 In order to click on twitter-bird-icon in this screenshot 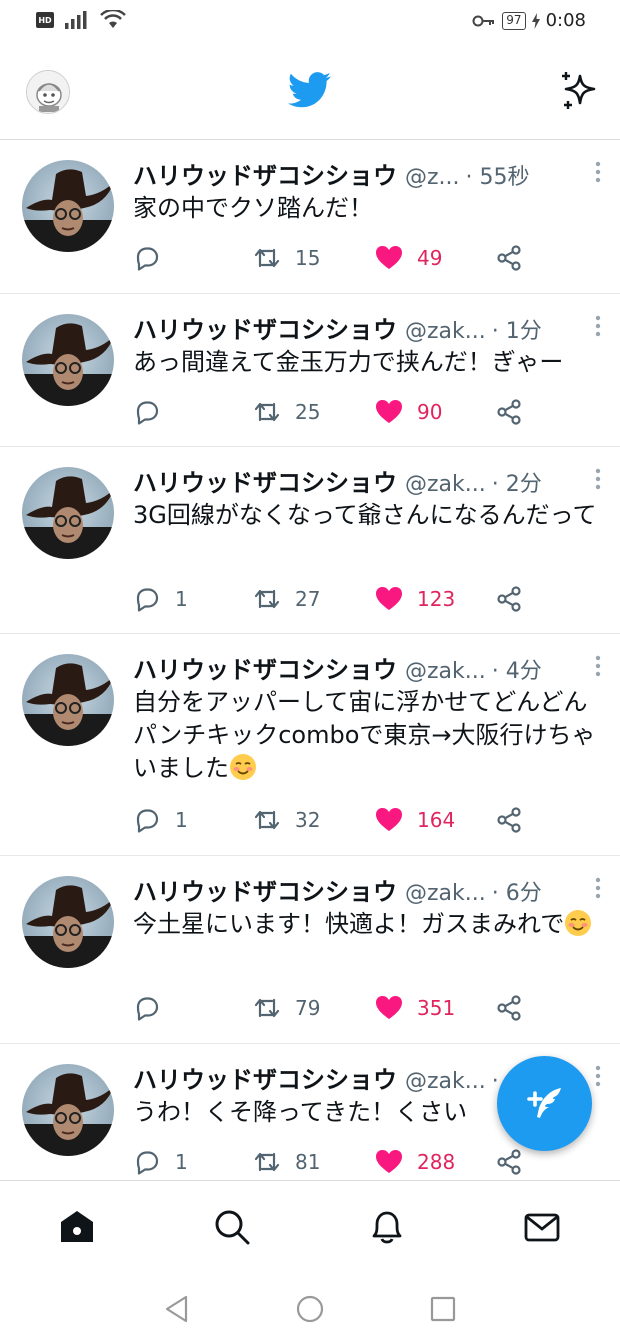, I will do `click(310, 90)`.